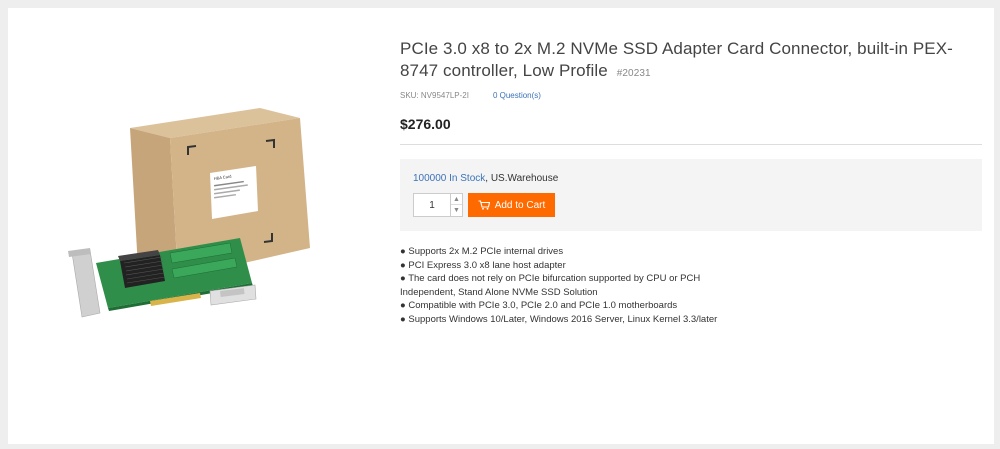  What do you see at coordinates (449, 178) in the screenshot?
I see `stock-quantity: 100000 In Stock` at bounding box center [449, 178].